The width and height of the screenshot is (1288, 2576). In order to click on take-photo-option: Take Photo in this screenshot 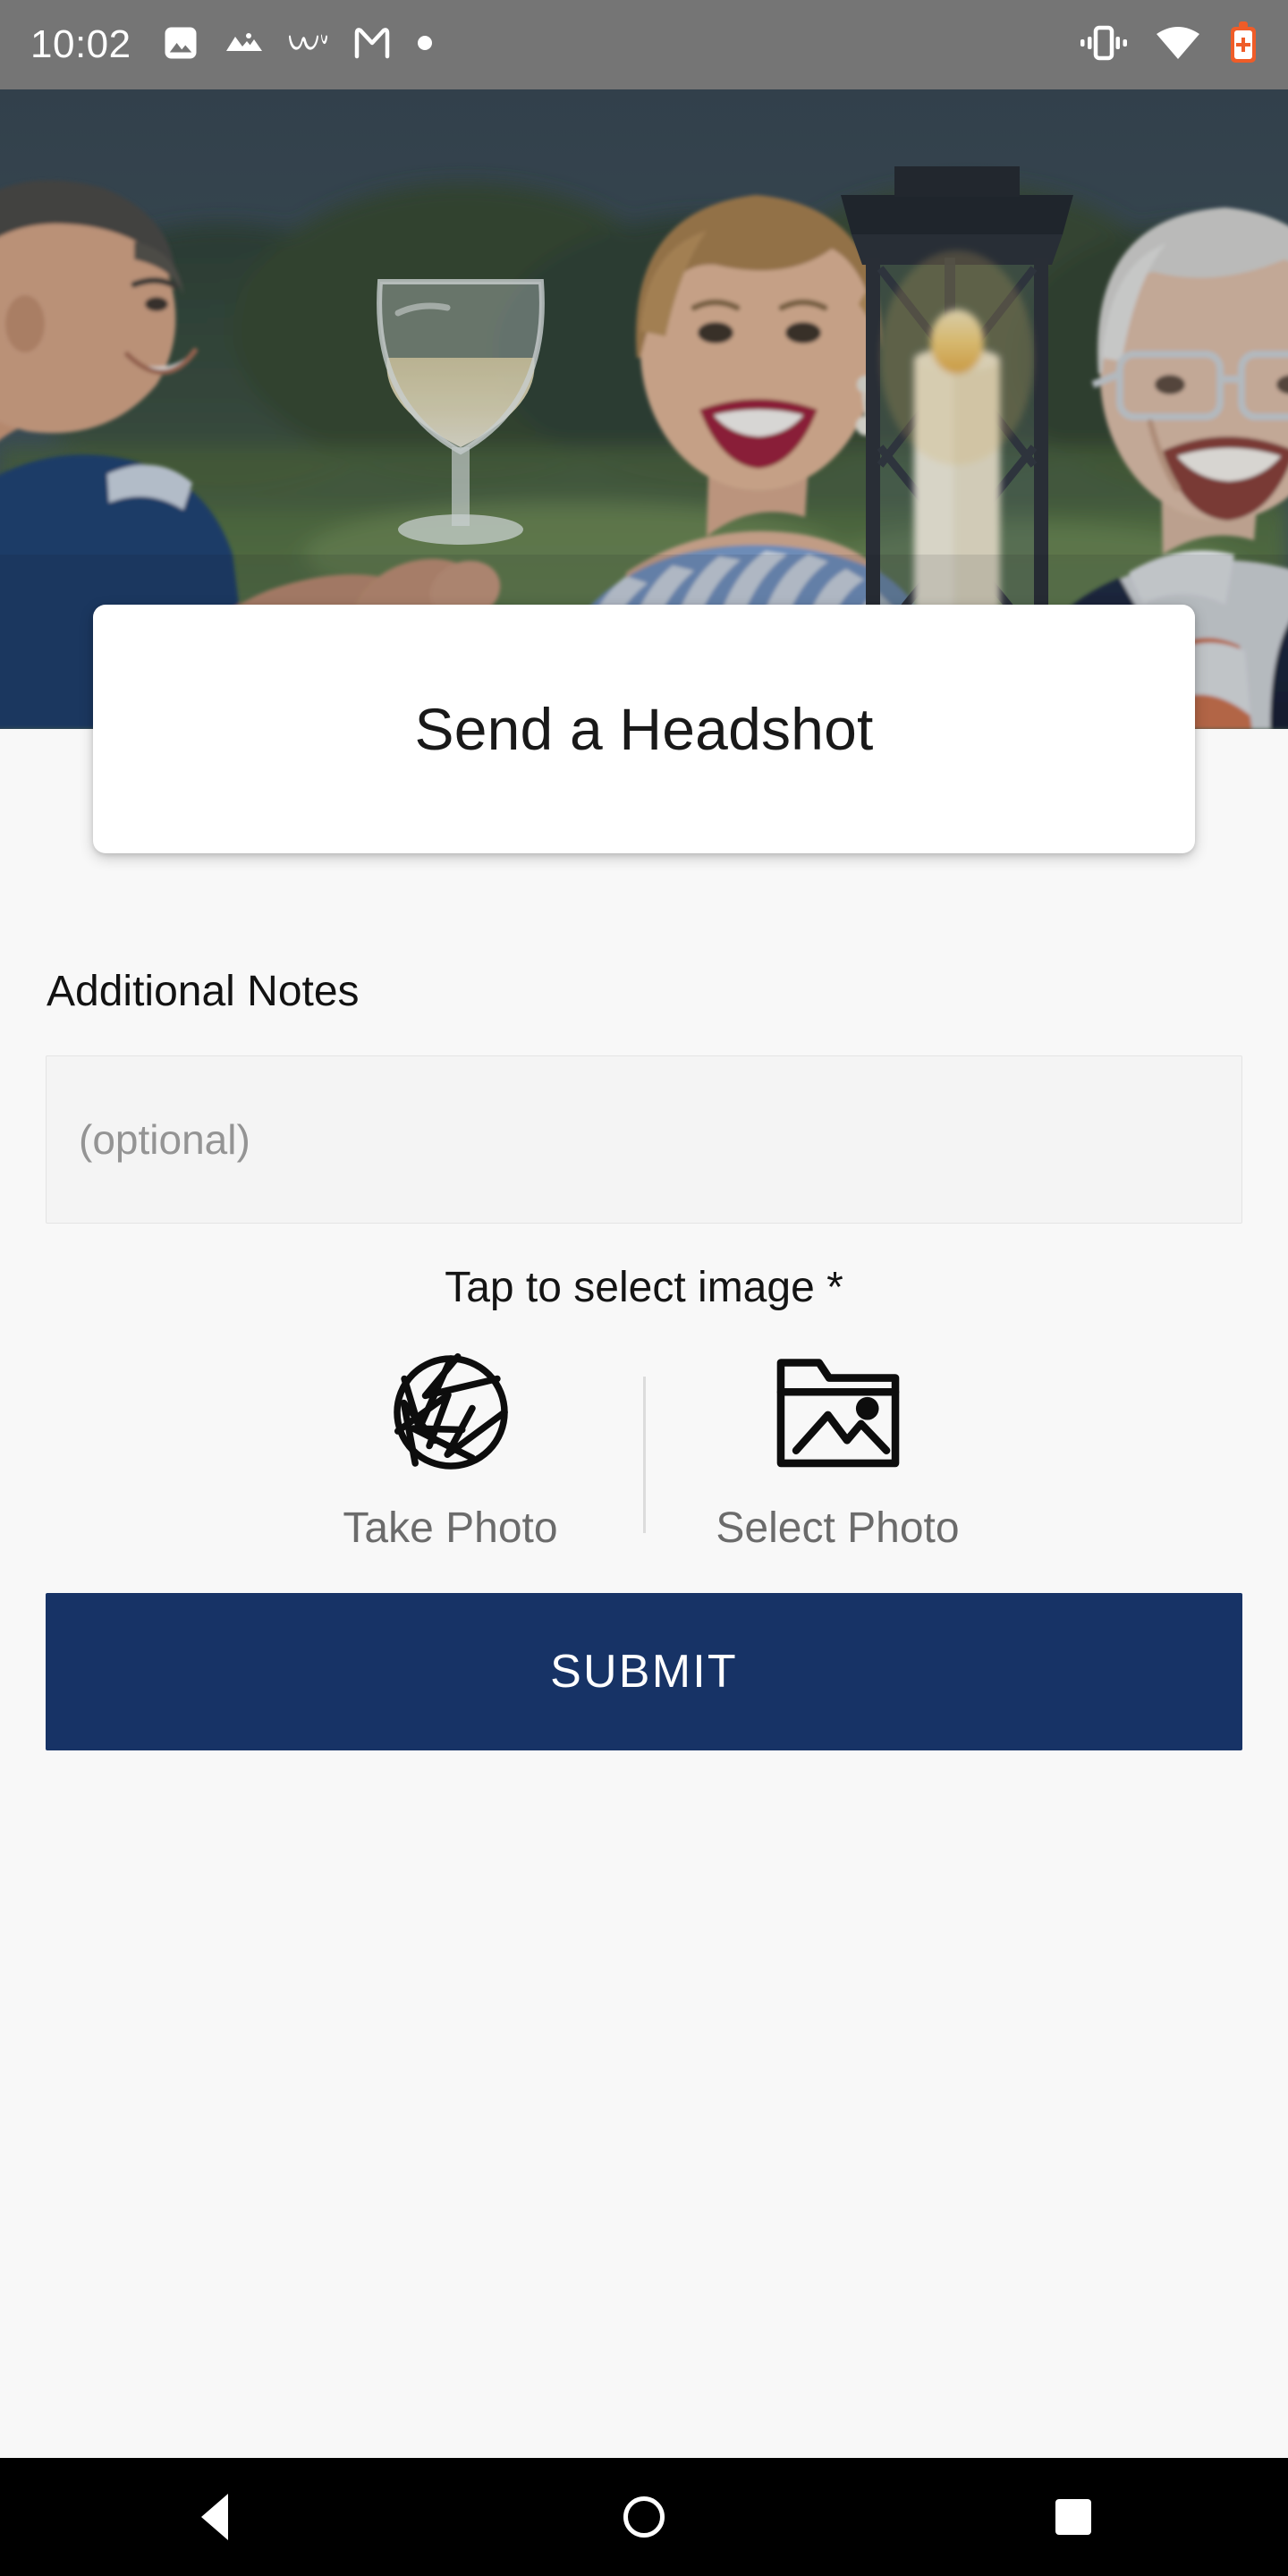, I will do `click(450, 1448)`.